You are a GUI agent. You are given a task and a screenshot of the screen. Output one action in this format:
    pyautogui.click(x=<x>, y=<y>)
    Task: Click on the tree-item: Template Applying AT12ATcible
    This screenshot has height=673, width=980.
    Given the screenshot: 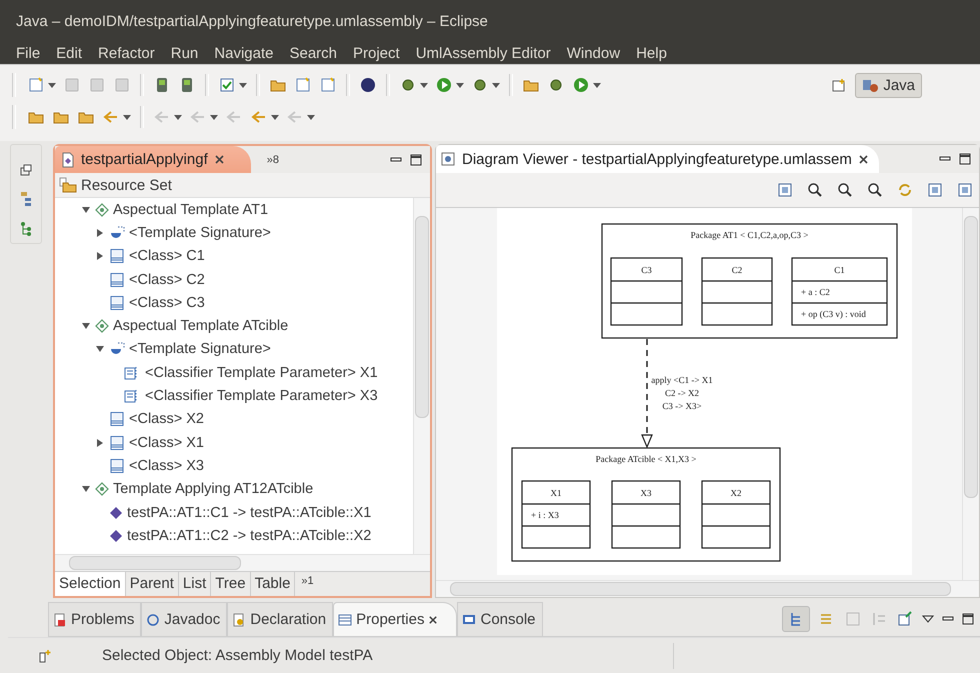 What is the action you would take?
    pyautogui.click(x=213, y=489)
    